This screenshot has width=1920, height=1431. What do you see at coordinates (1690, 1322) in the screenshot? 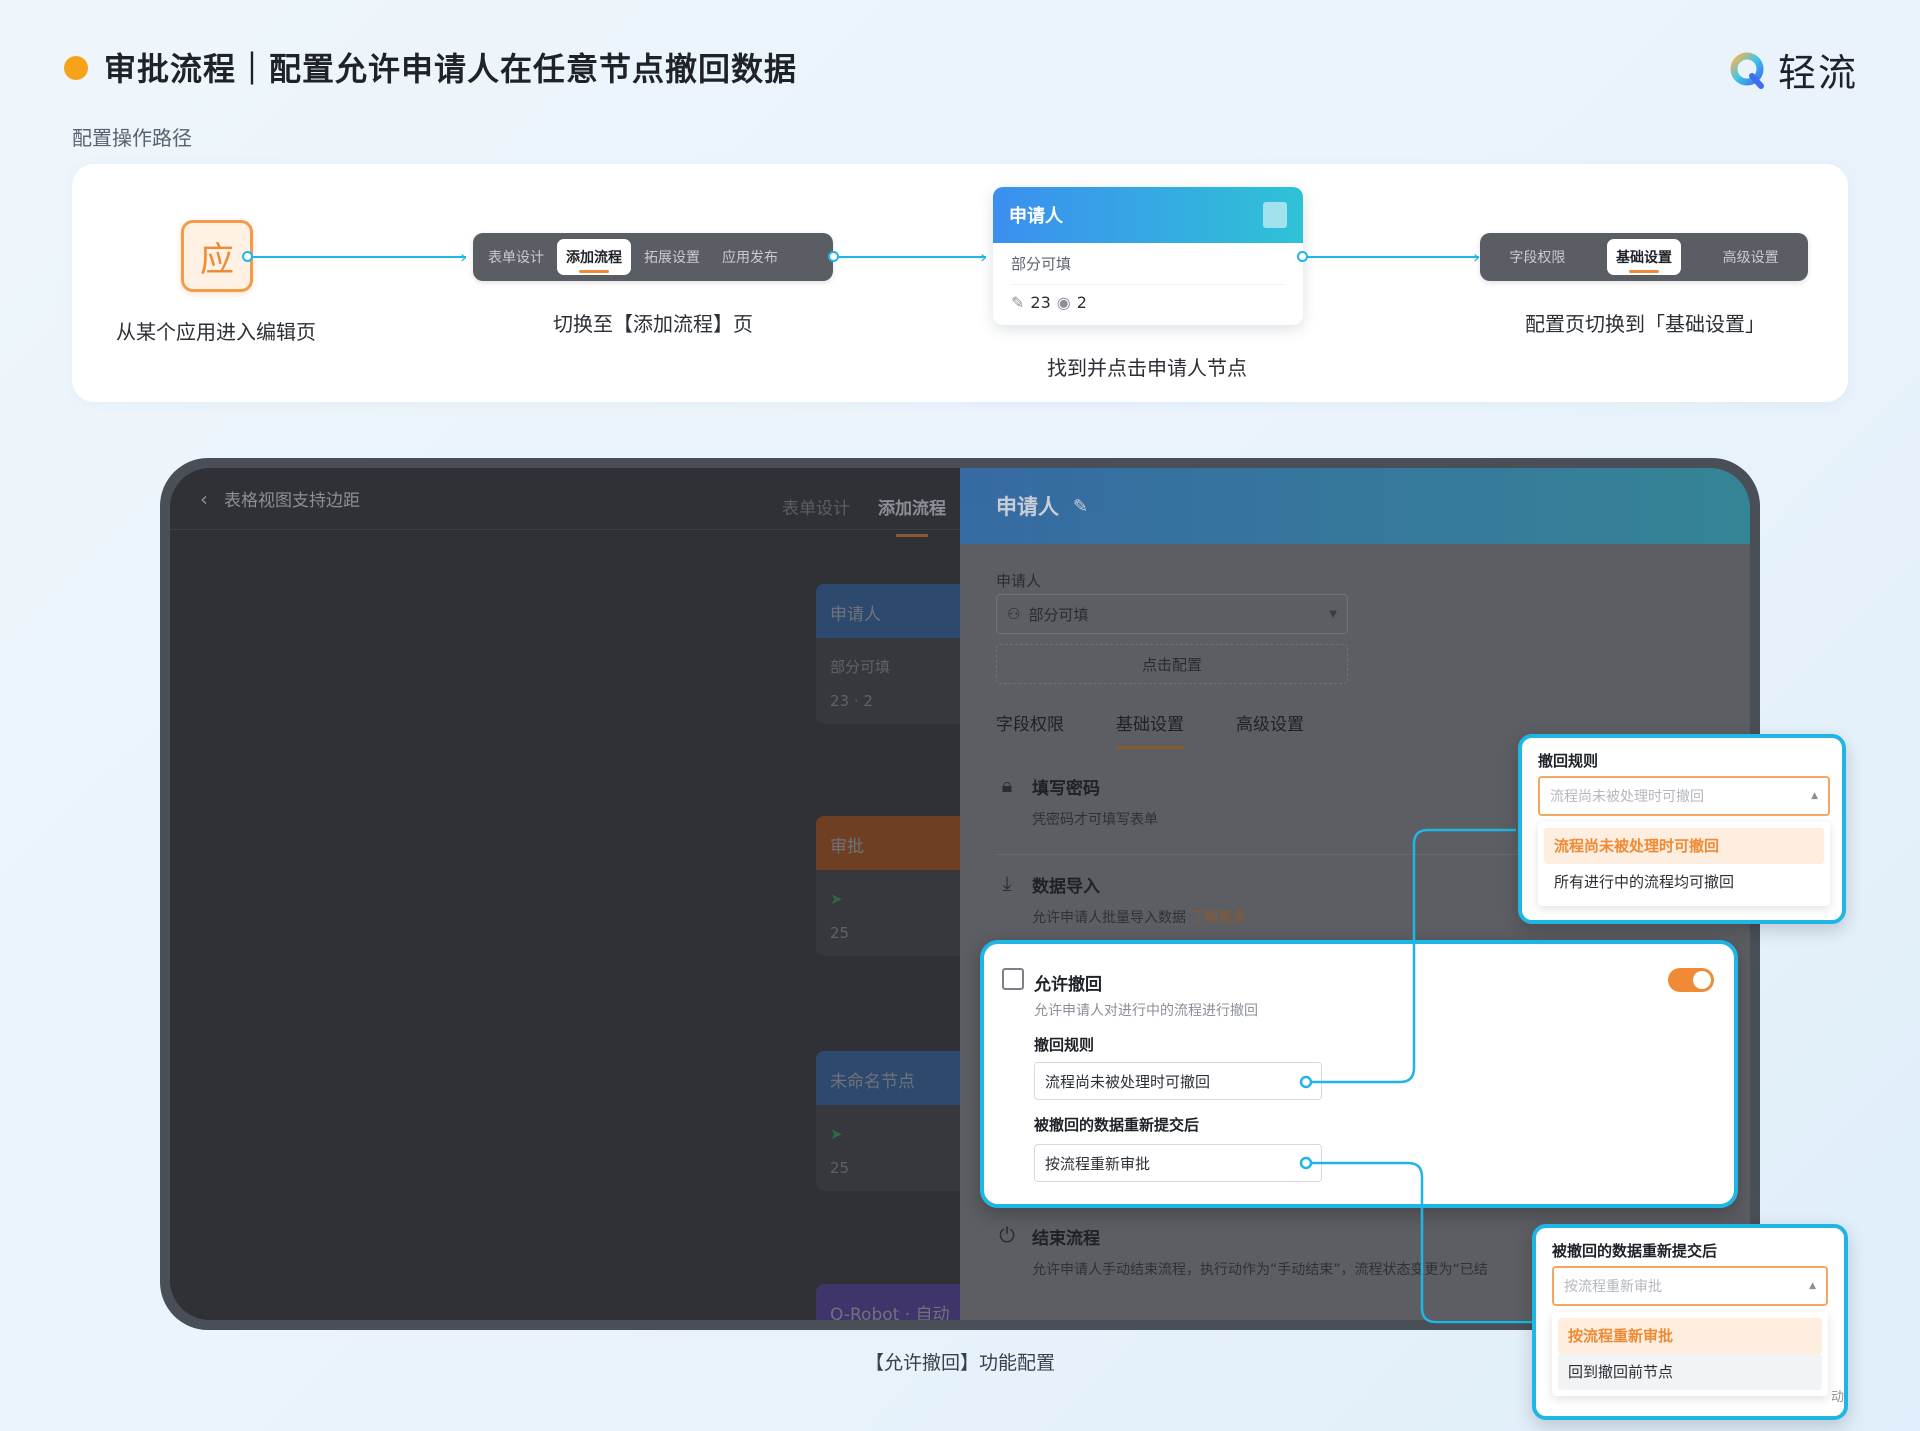
I see `resubmit-popover: 被撤回的数据重新提交后 按流程重新审批 ▲ 按流程重新审批 回到撤回前节点 动` at bounding box center [1690, 1322].